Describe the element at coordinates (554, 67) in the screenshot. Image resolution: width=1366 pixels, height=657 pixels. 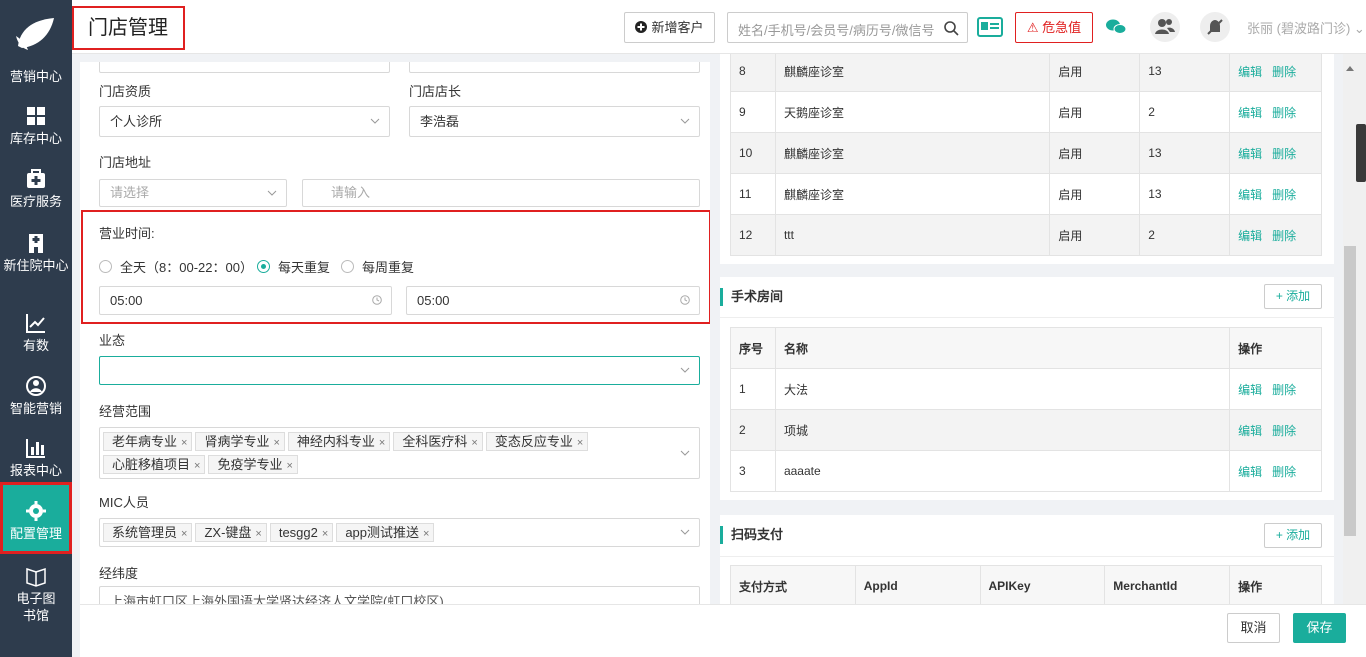
I see `truncated-select-top-right` at that location.